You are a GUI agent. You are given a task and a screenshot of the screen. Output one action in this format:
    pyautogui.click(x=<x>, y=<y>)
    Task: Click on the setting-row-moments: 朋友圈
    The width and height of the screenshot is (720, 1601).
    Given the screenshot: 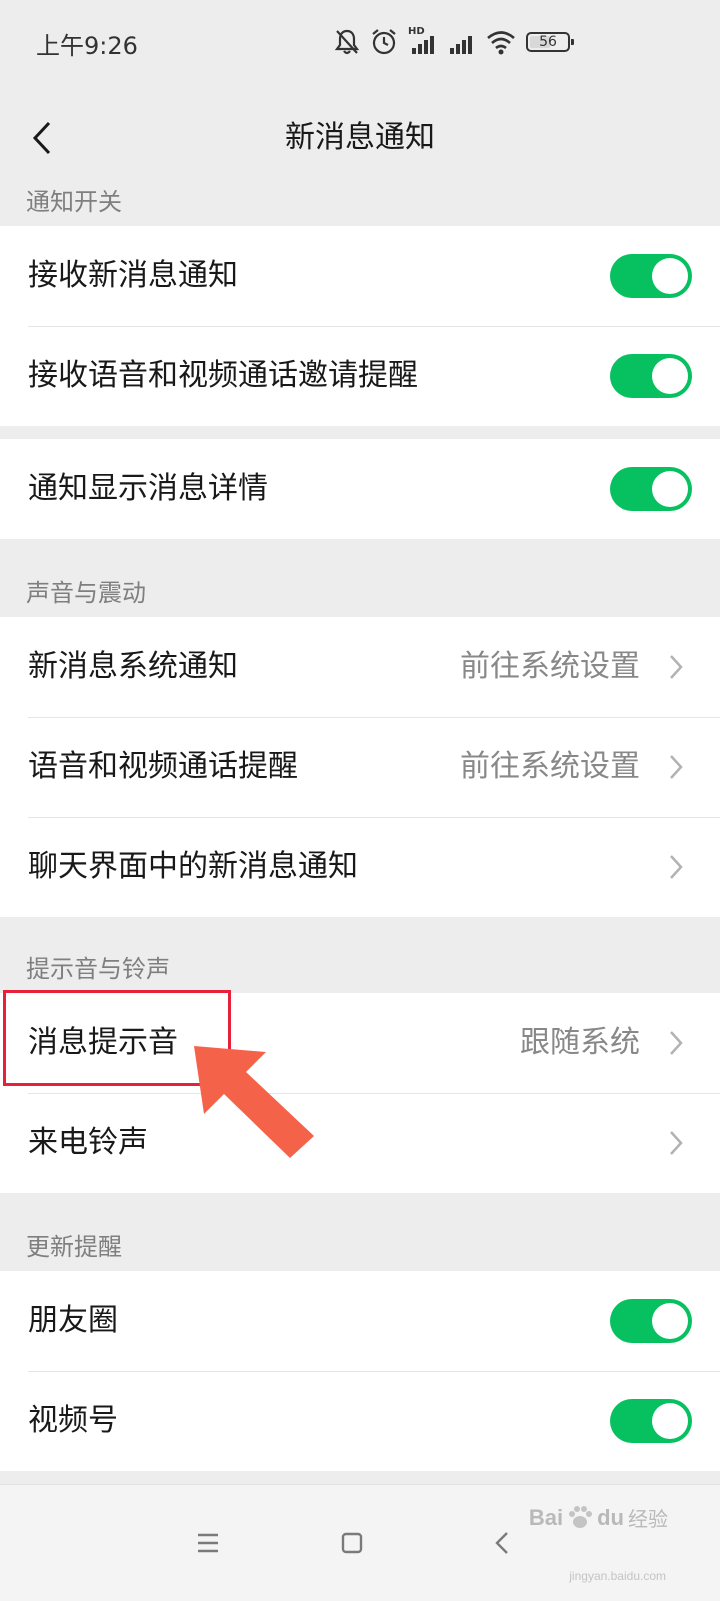 What is the action you would take?
    pyautogui.click(x=360, y=1321)
    